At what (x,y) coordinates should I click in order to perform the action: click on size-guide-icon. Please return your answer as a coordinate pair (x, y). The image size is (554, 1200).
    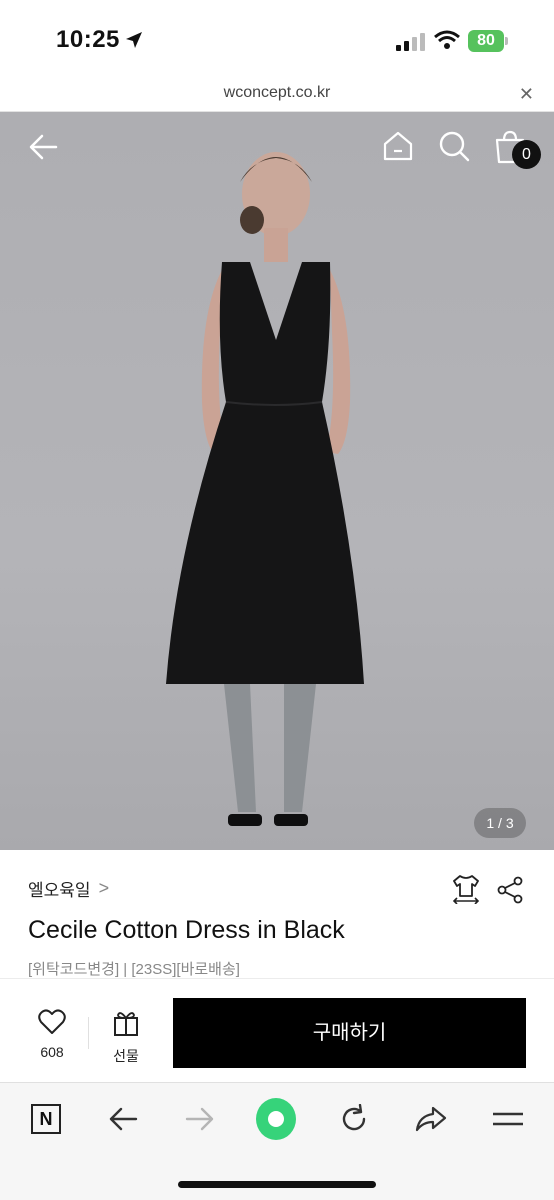
    Looking at the image, I should click on (466, 889).